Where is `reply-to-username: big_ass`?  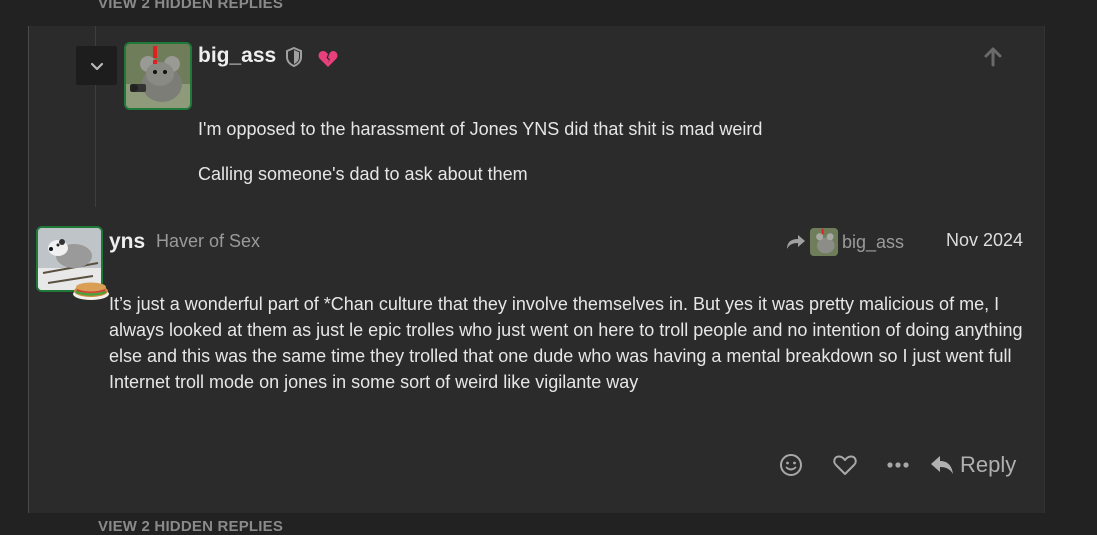 reply-to-username: big_ass is located at coordinates (873, 241).